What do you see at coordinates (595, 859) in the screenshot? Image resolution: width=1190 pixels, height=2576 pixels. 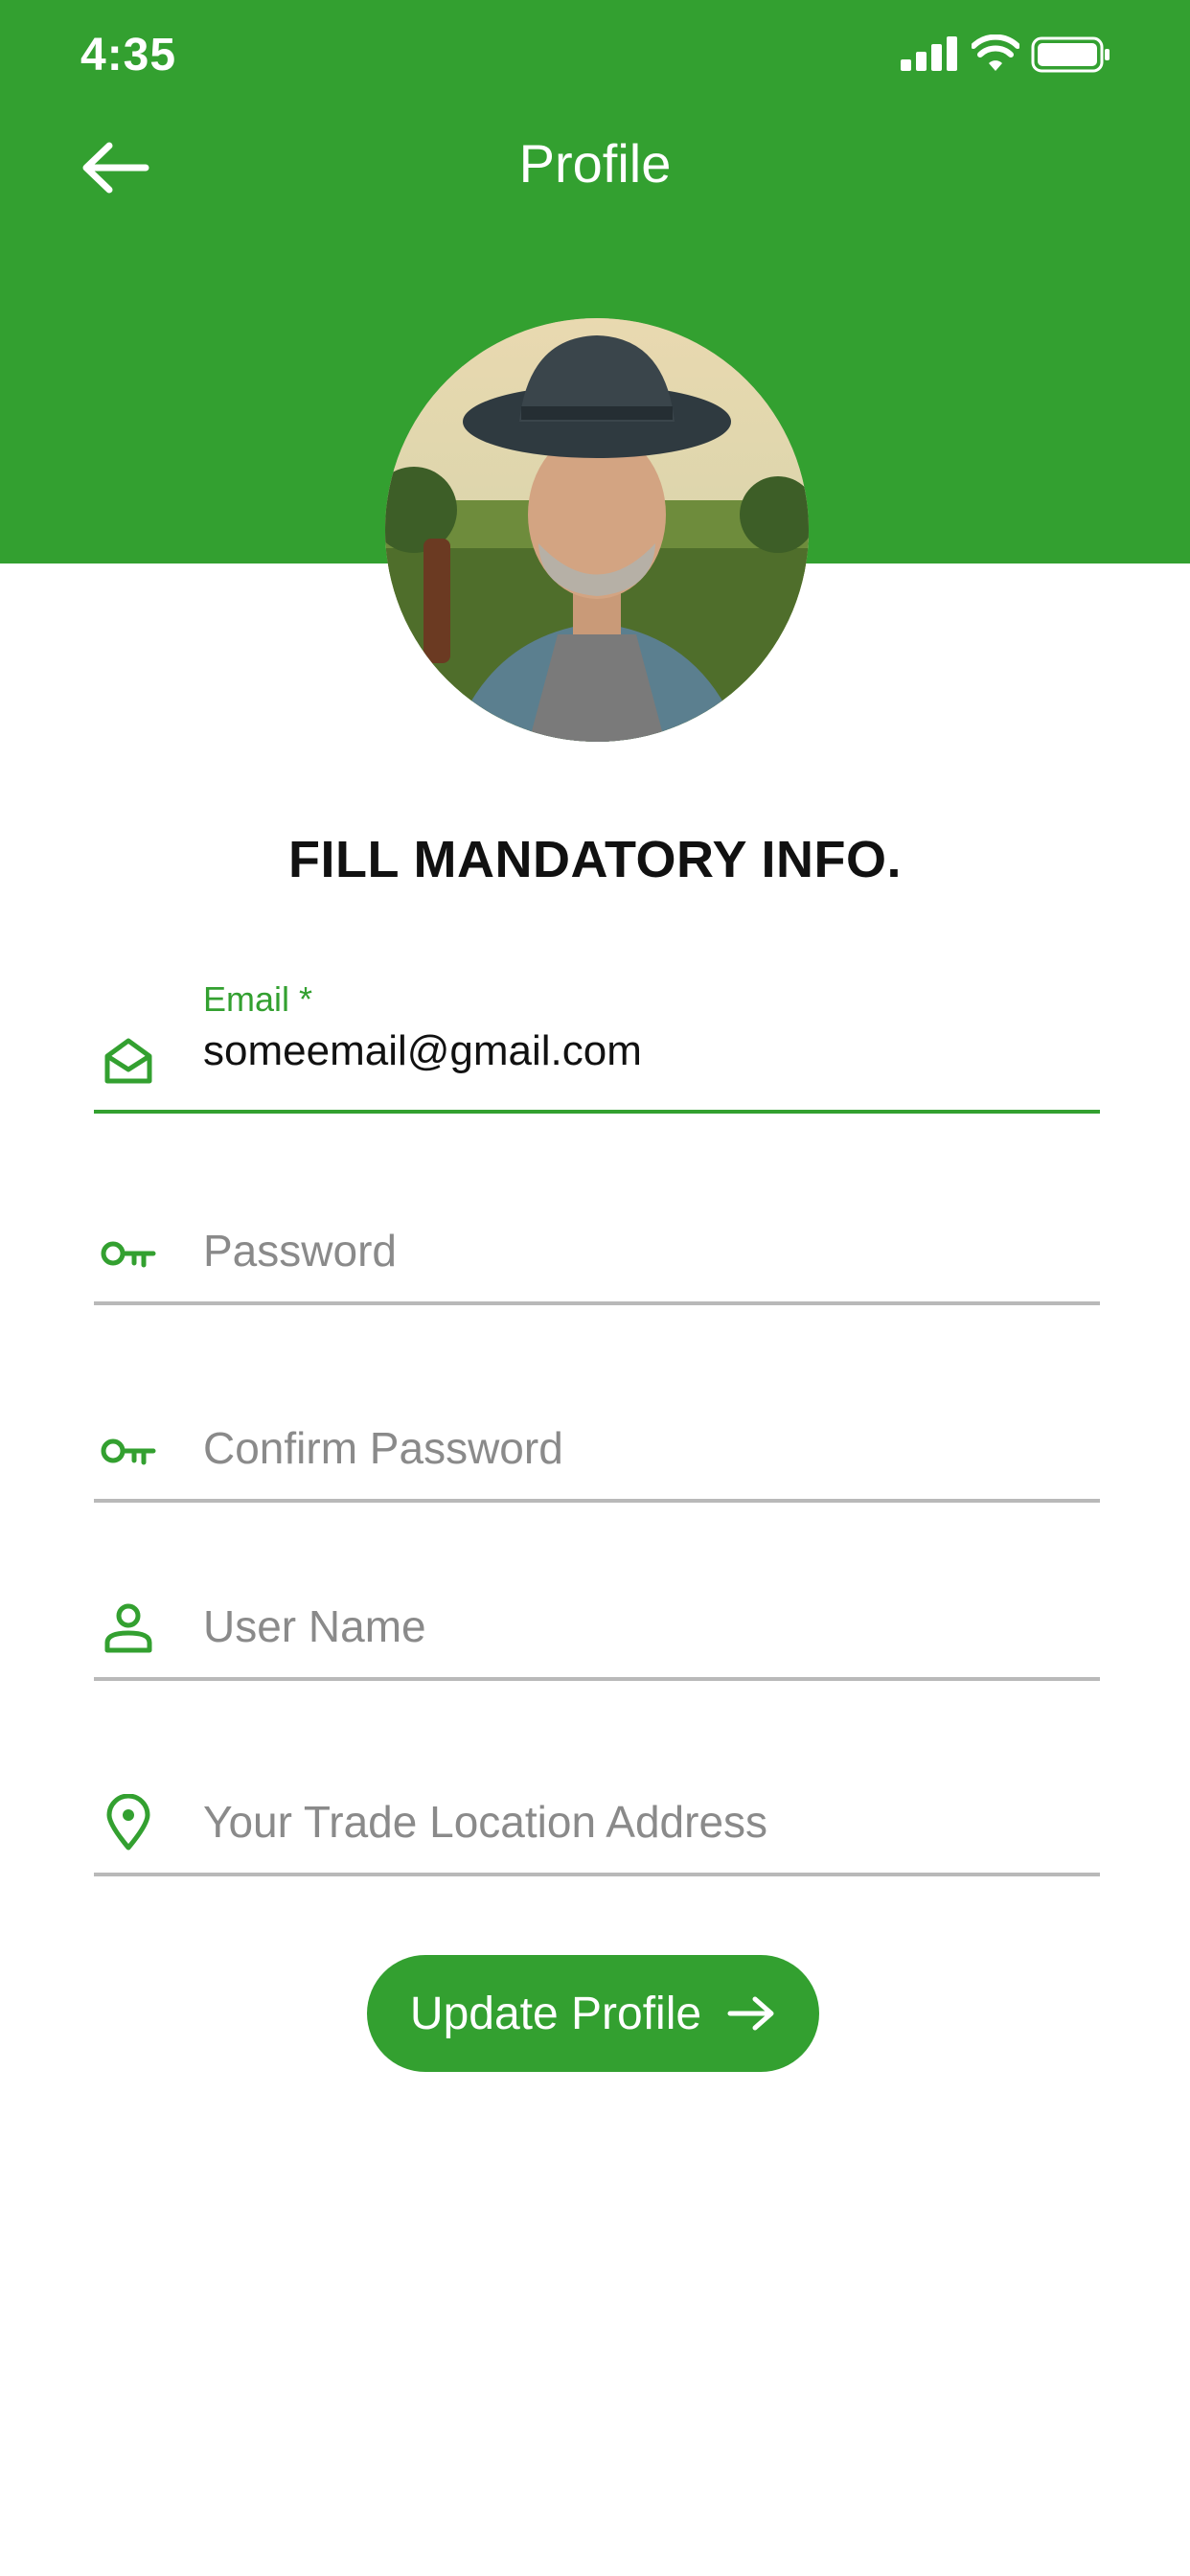 I see `form-heading: FILL MANDATORY INFO.` at bounding box center [595, 859].